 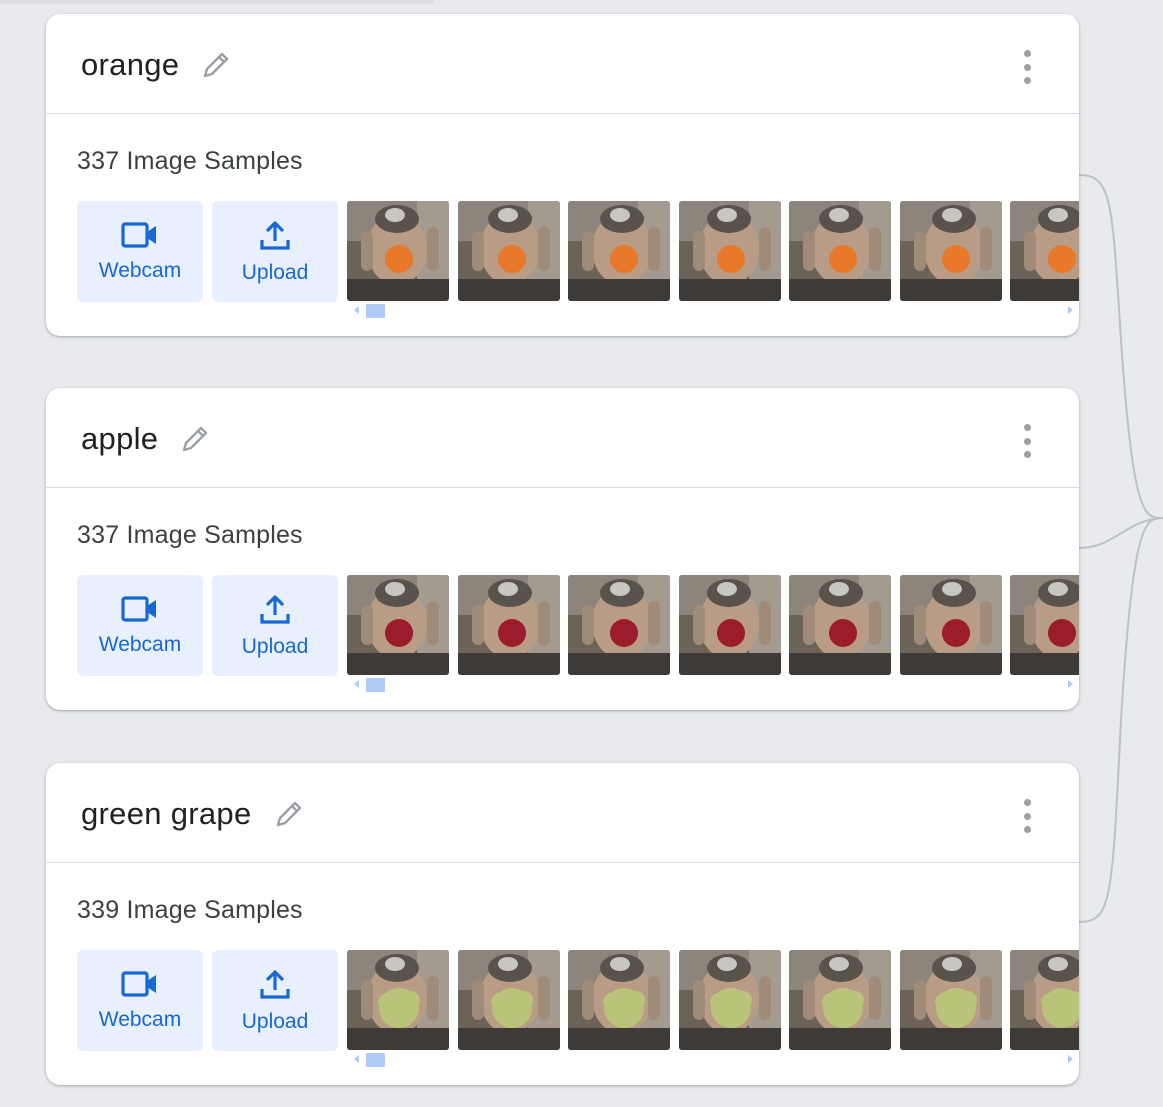 I want to click on class-name-text: apple, so click(x=120, y=438).